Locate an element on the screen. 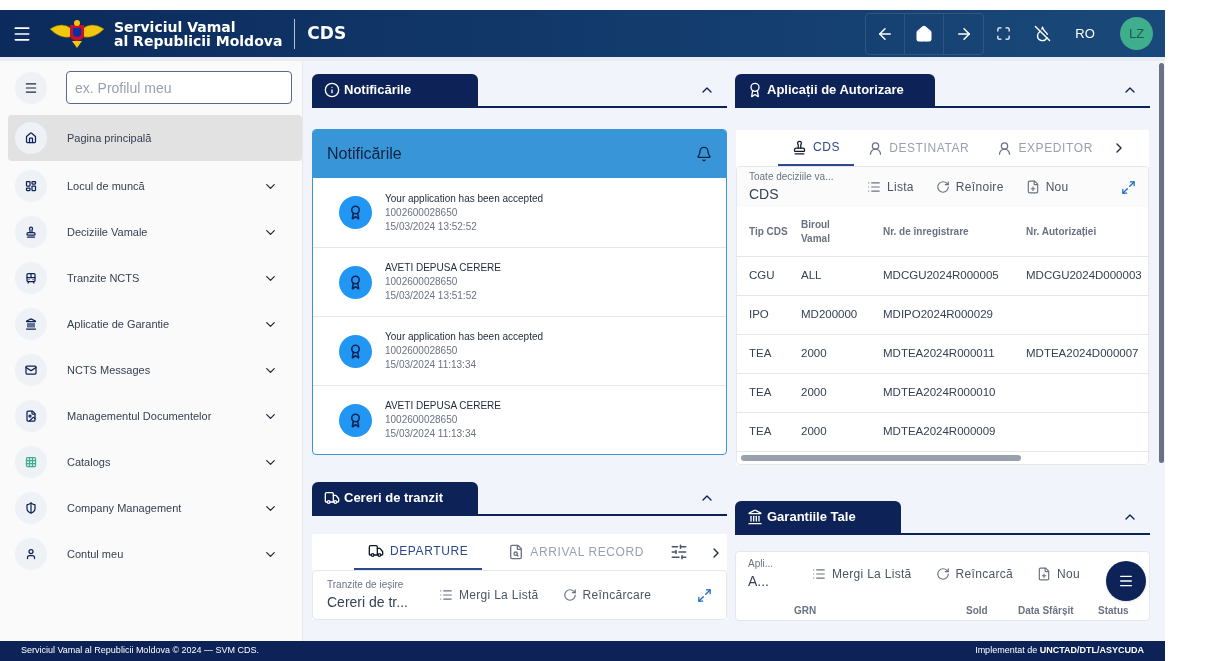 The height and width of the screenshot is (661, 1210). copyright-text: Serviciul Vamal al Republicii Moldova © 2024 — SVM CDS. is located at coordinates (140, 651).